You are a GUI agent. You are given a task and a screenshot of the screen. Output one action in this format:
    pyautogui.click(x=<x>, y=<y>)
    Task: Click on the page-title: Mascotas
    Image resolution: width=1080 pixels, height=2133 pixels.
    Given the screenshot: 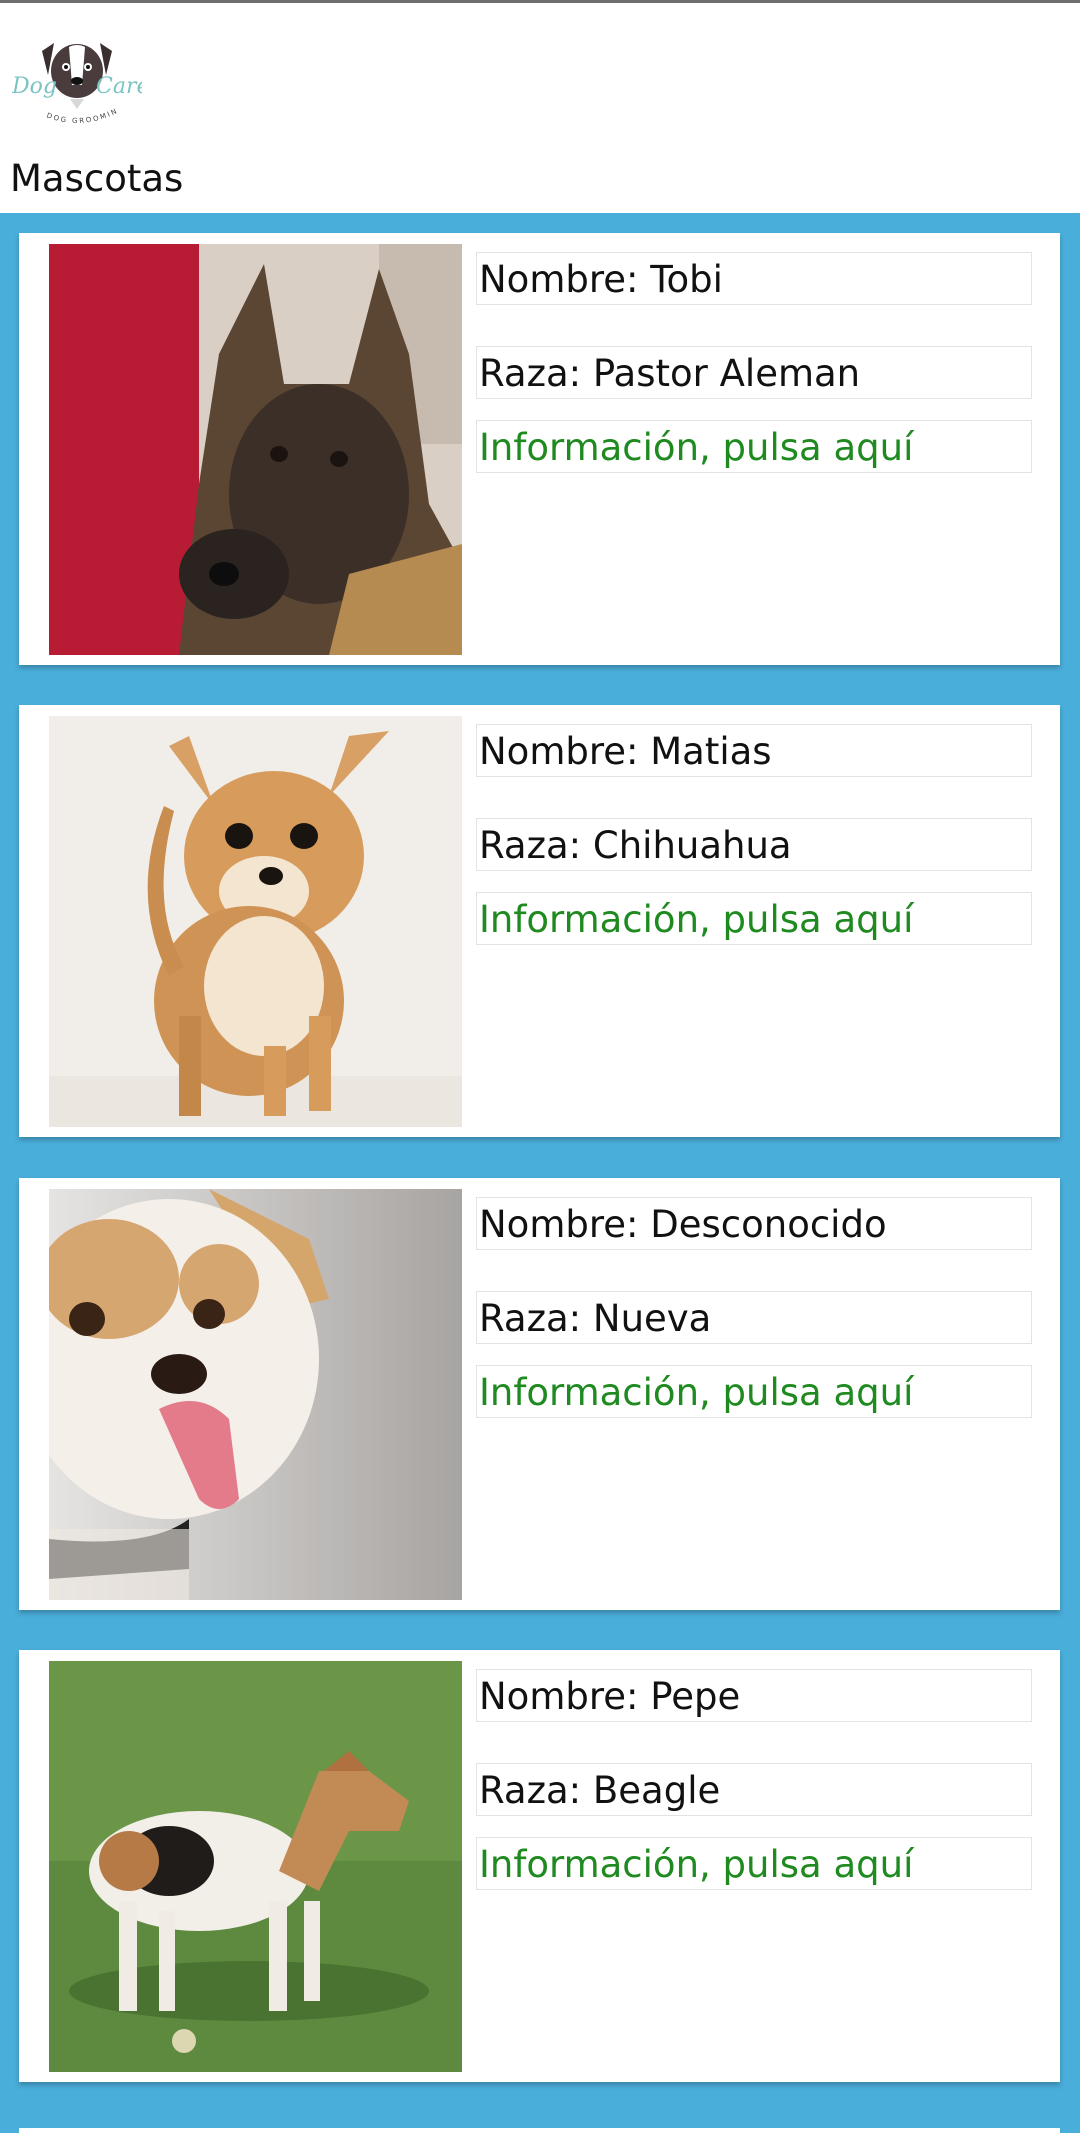 What is the action you would take?
    pyautogui.click(x=97, y=178)
    